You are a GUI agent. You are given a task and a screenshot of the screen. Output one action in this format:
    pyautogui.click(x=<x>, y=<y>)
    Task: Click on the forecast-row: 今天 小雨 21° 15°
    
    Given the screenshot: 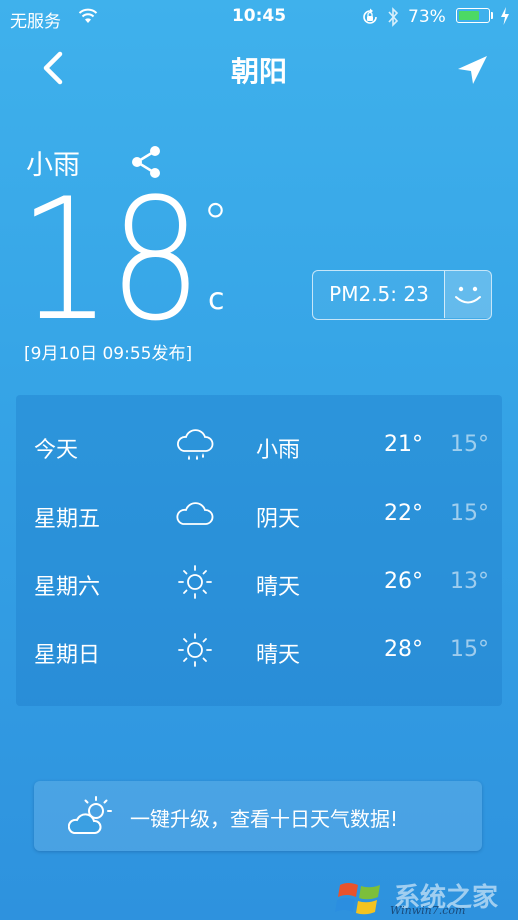 What is the action you would take?
    pyautogui.click(x=259, y=445)
    